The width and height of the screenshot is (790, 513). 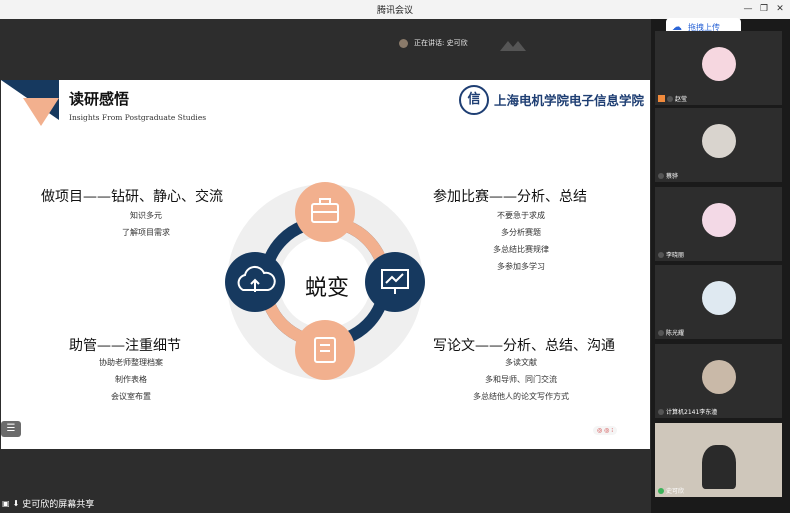 I want to click on participant-name: 赵莹, so click(x=681, y=99).